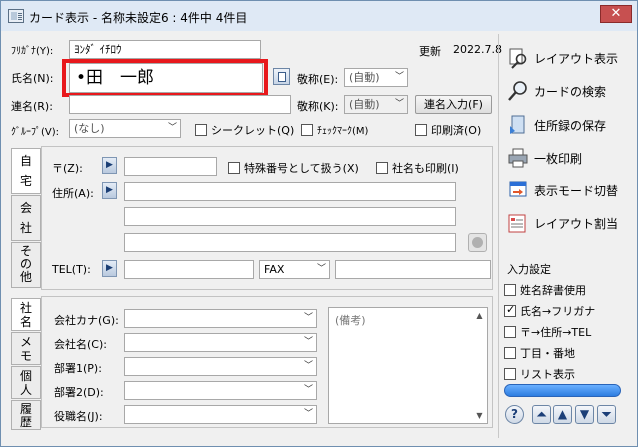 The height and width of the screenshot is (447, 638). Describe the element at coordinates (290, 191) in the screenshot. I see `address-line1-input` at that location.